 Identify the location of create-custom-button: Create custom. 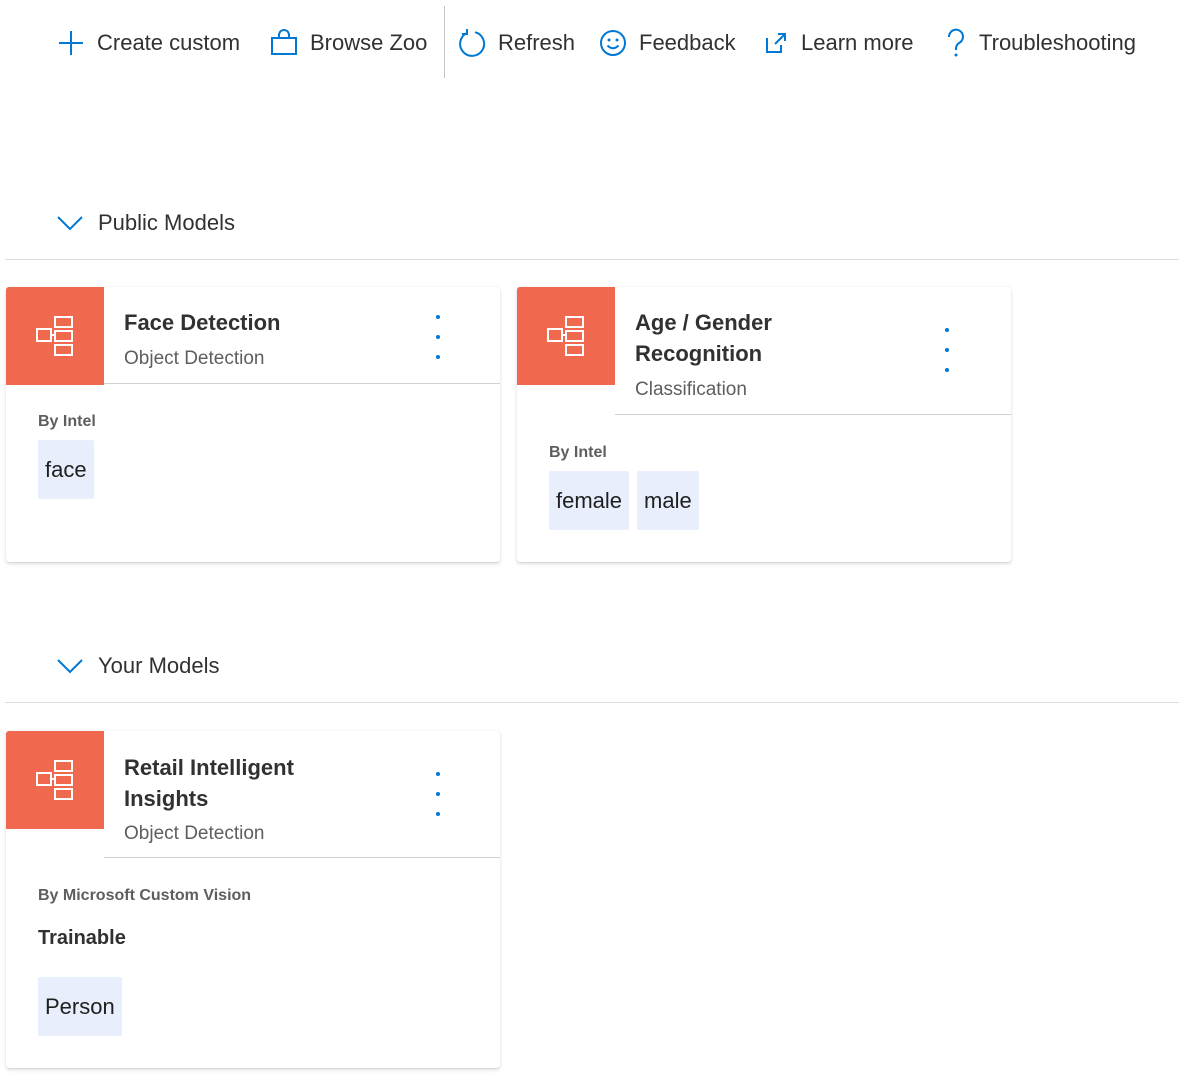
(148, 43).